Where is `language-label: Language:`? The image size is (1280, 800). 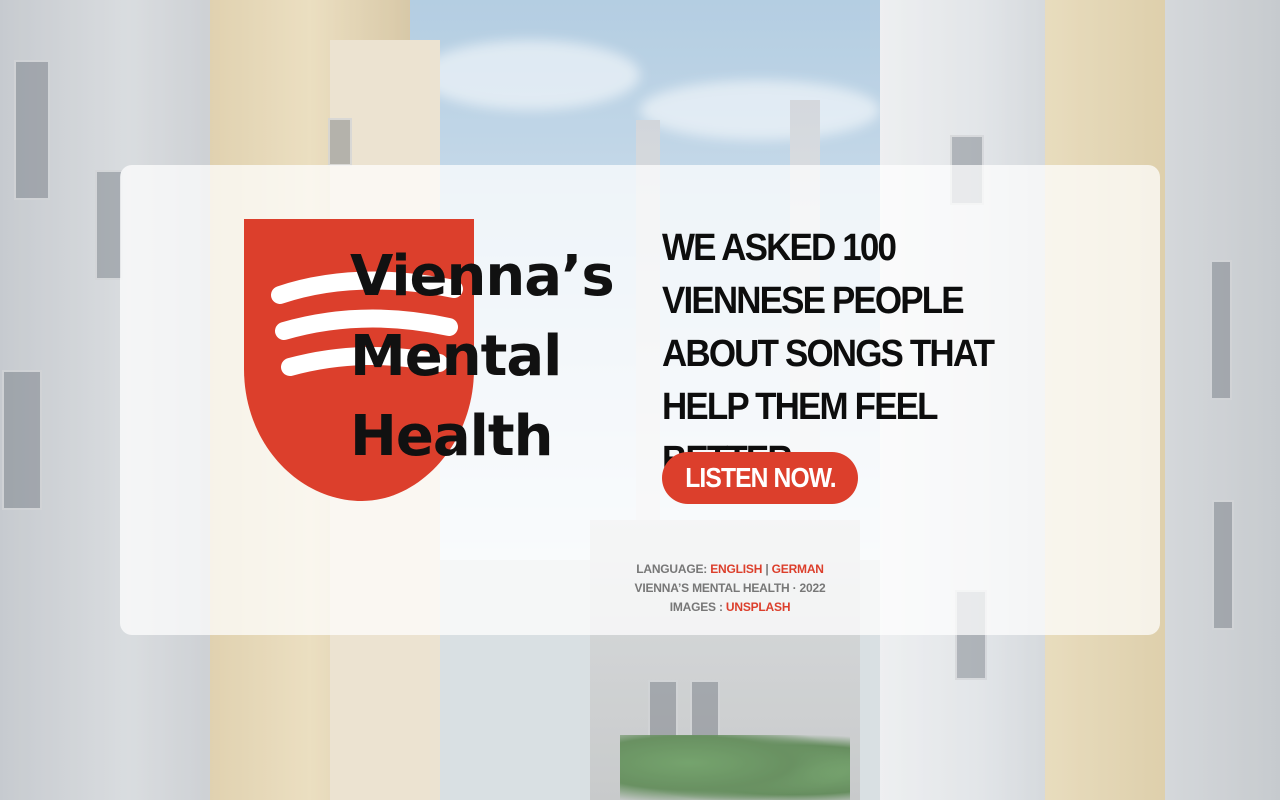 language-label: Language: is located at coordinates (673, 569).